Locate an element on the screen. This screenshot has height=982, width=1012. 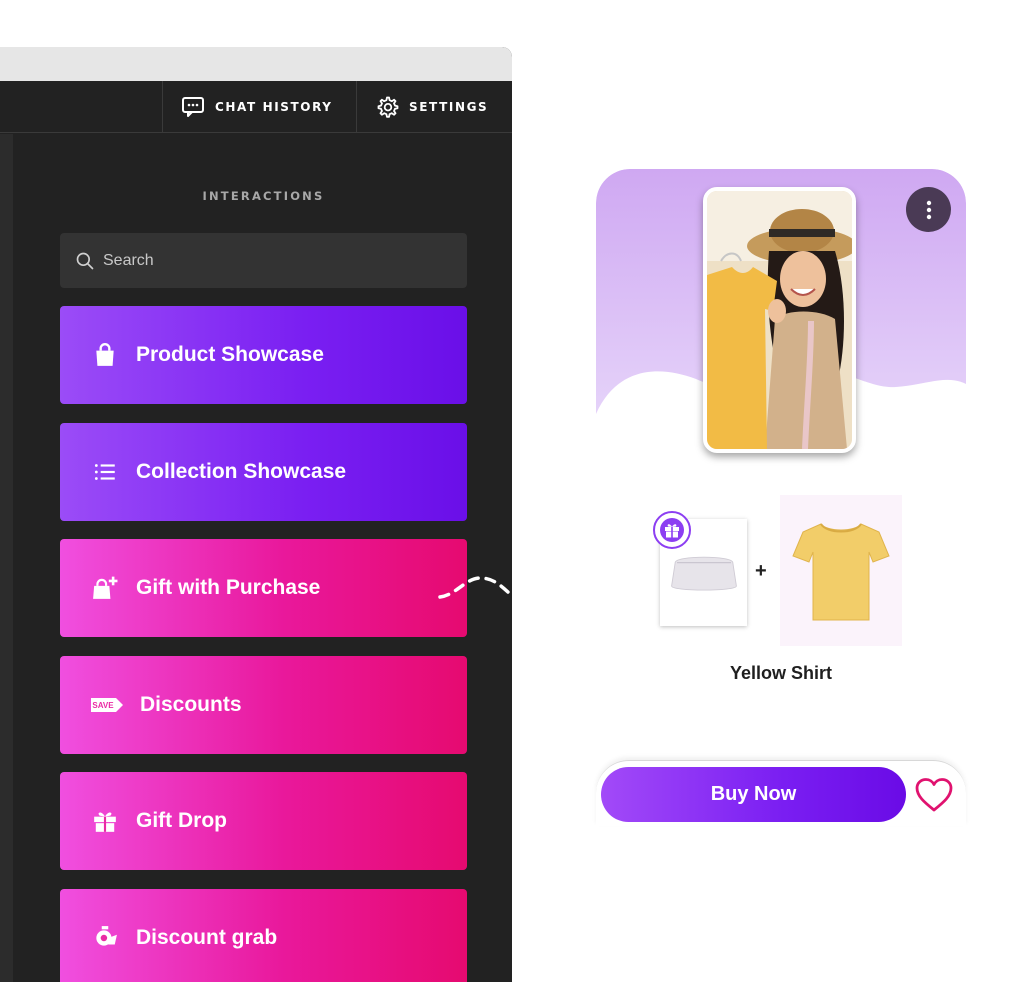
list-icon is located at coordinates (105, 472).